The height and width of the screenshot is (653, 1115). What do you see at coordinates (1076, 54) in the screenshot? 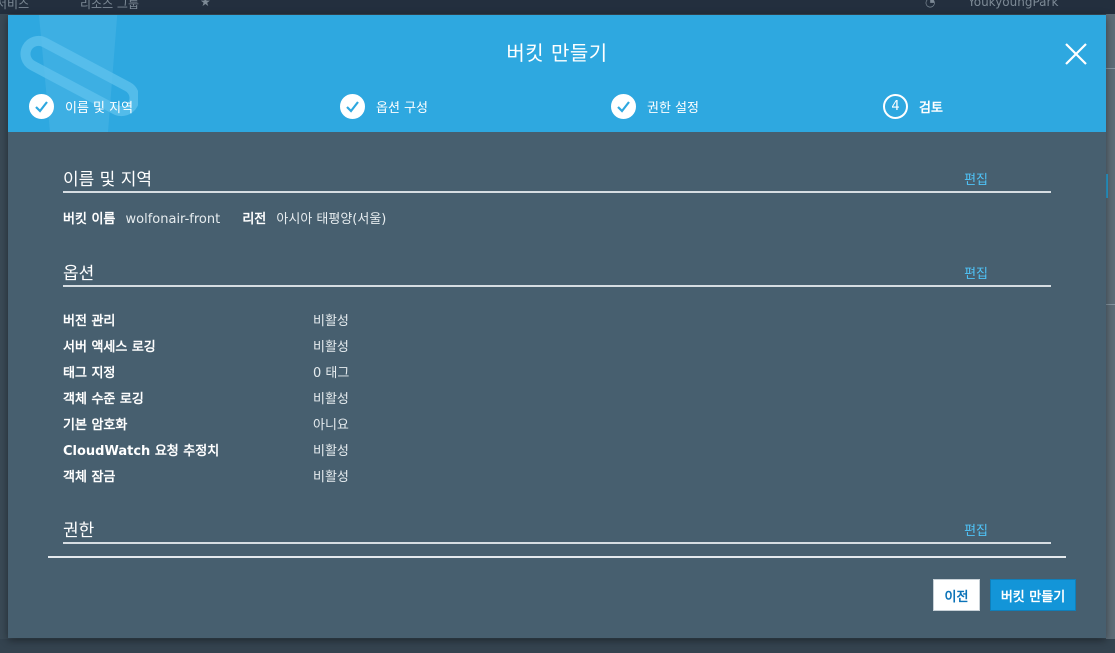
I see `close-icon` at bounding box center [1076, 54].